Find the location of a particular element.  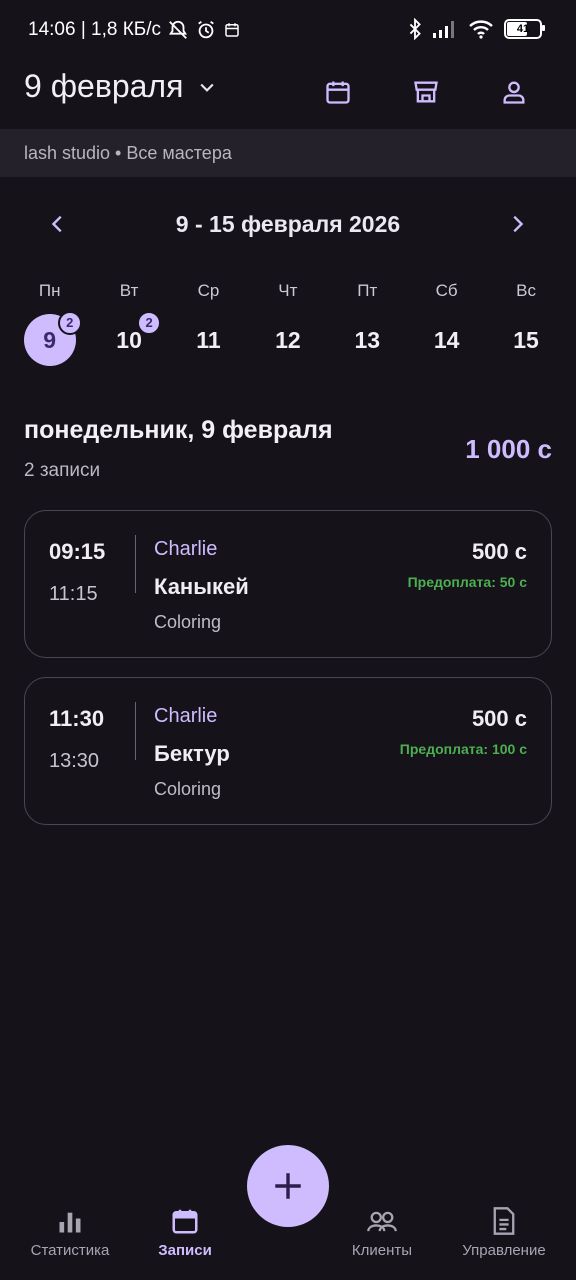

day-name: Вт is located at coordinates (129, 290).